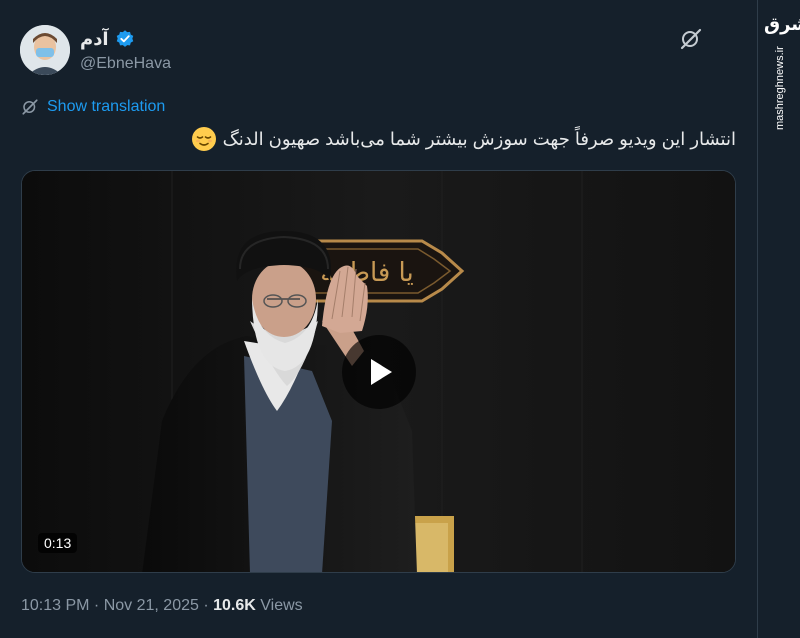 This screenshot has width=800, height=638. What do you see at coordinates (106, 107) in the screenshot?
I see `show-translation-label: Show translation` at bounding box center [106, 107].